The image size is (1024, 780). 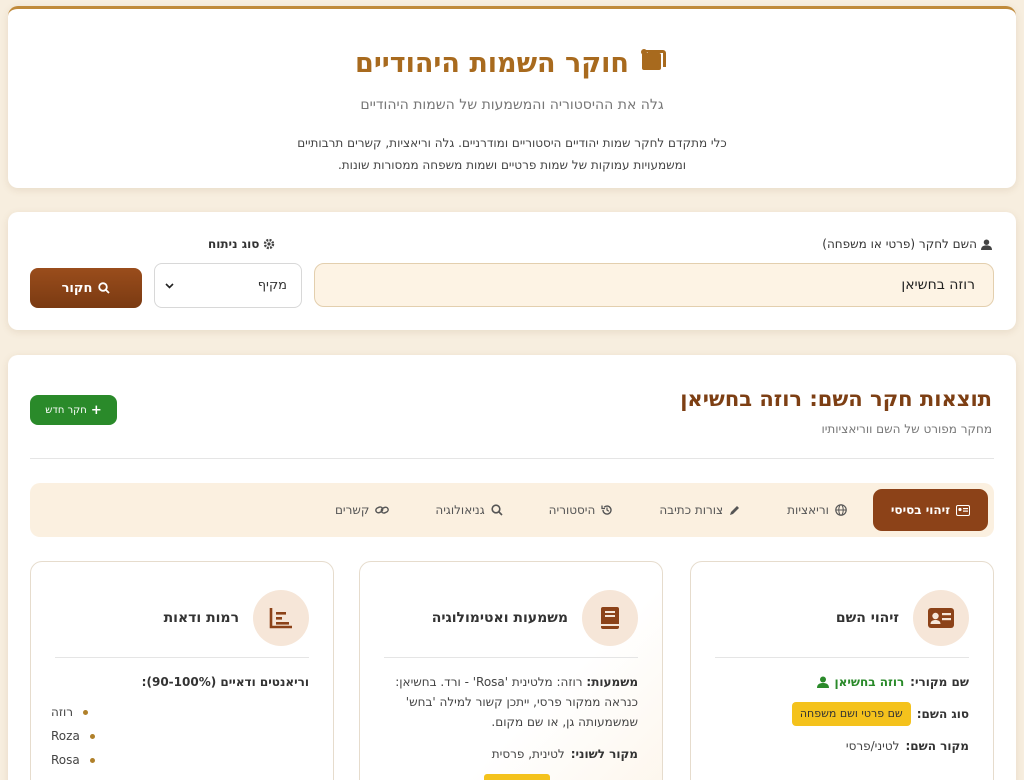 I want to click on new-search-label: חקר חדש, so click(x=66, y=410).